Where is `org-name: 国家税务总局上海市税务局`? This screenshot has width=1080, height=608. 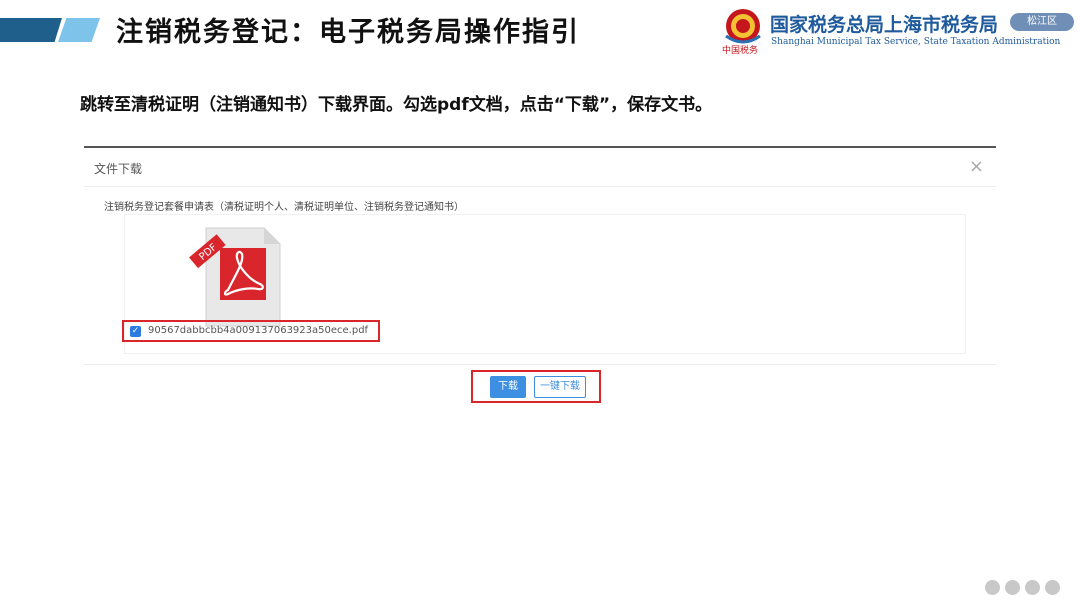 org-name: 国家税务总局上海市税务局 is located at coordinates (884, 25).